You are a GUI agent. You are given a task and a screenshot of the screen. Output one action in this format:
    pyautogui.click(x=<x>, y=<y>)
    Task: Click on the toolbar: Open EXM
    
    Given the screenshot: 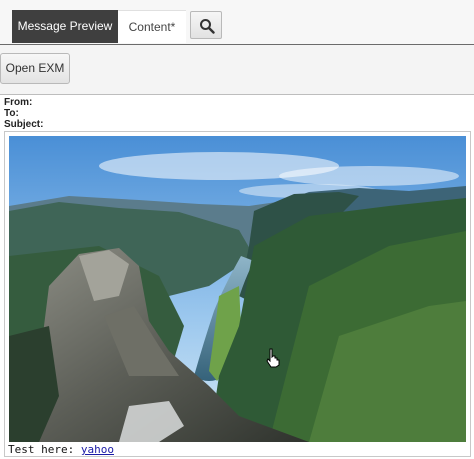 What is the action you would take?
    pyautogui.click(x=237, y=70)
    